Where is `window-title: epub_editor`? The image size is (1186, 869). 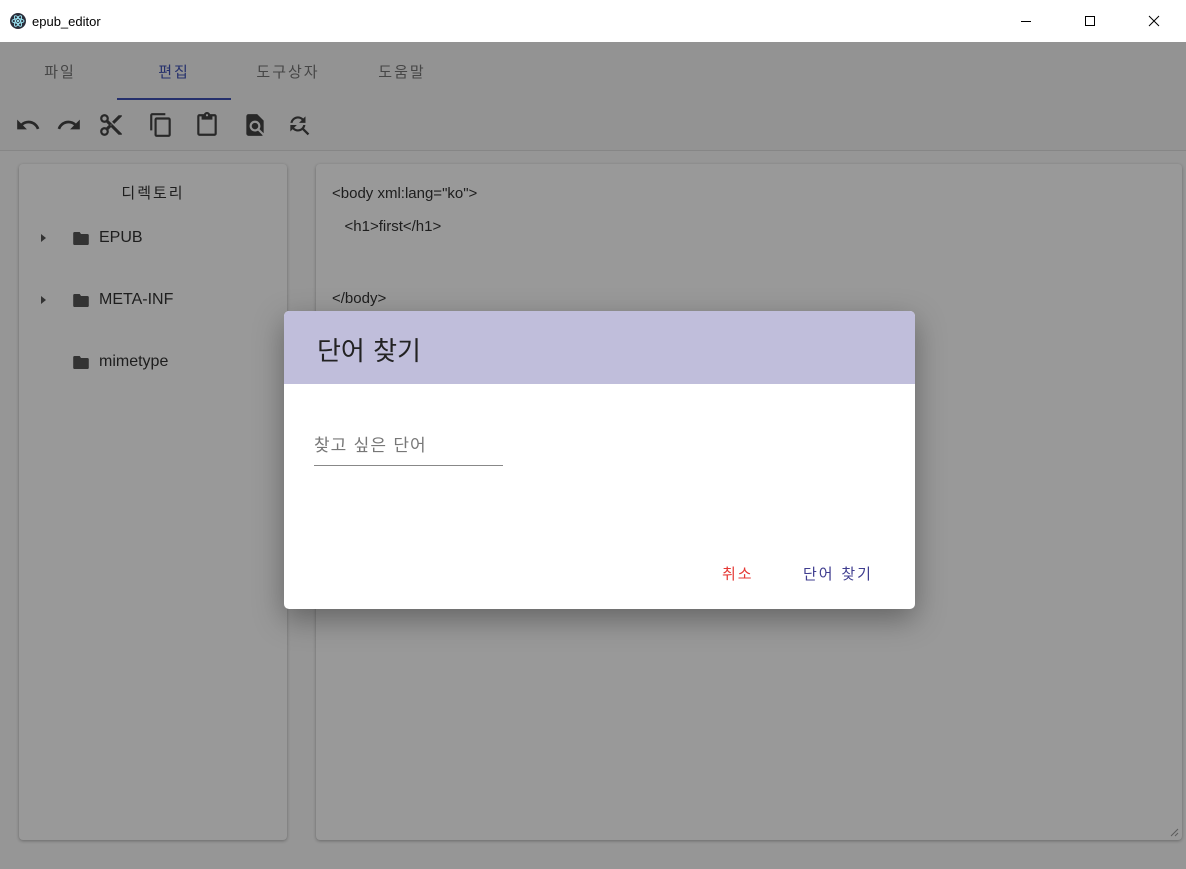
window-title: epub_editor is located at coordinates (66, 21).